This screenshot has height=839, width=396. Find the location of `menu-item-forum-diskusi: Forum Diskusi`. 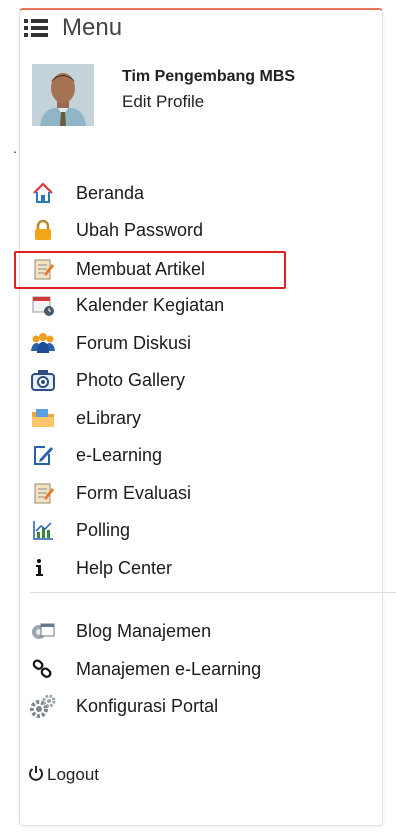

menu-item-forum-diskusi: Forum Diskusi is located at coordinates (180, 343).